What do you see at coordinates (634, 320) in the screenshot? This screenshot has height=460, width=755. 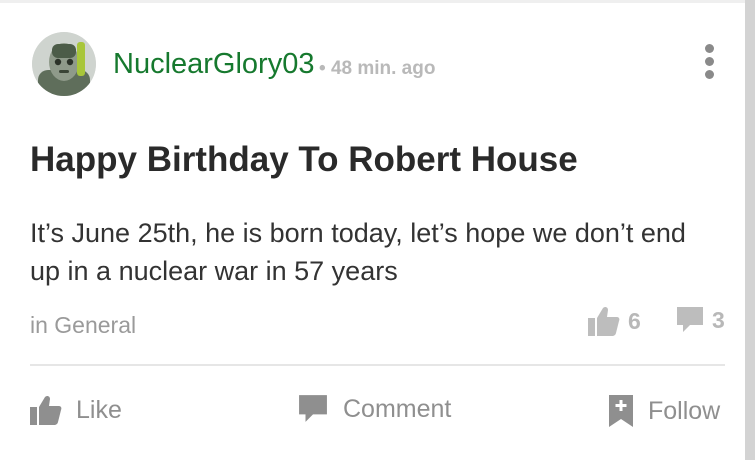 I see `like-count-value: 6` at bounding box center [634, 320].